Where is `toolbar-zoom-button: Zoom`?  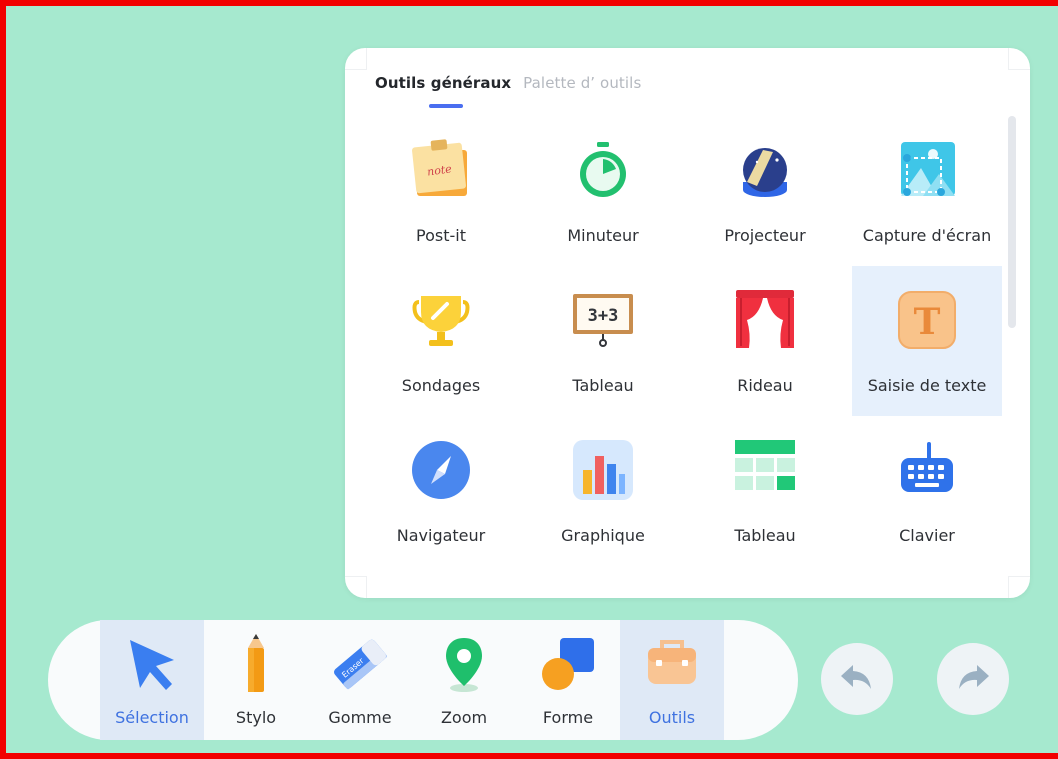
toolbar-zoom-button: Zoom is located at coordinates (464, 680).